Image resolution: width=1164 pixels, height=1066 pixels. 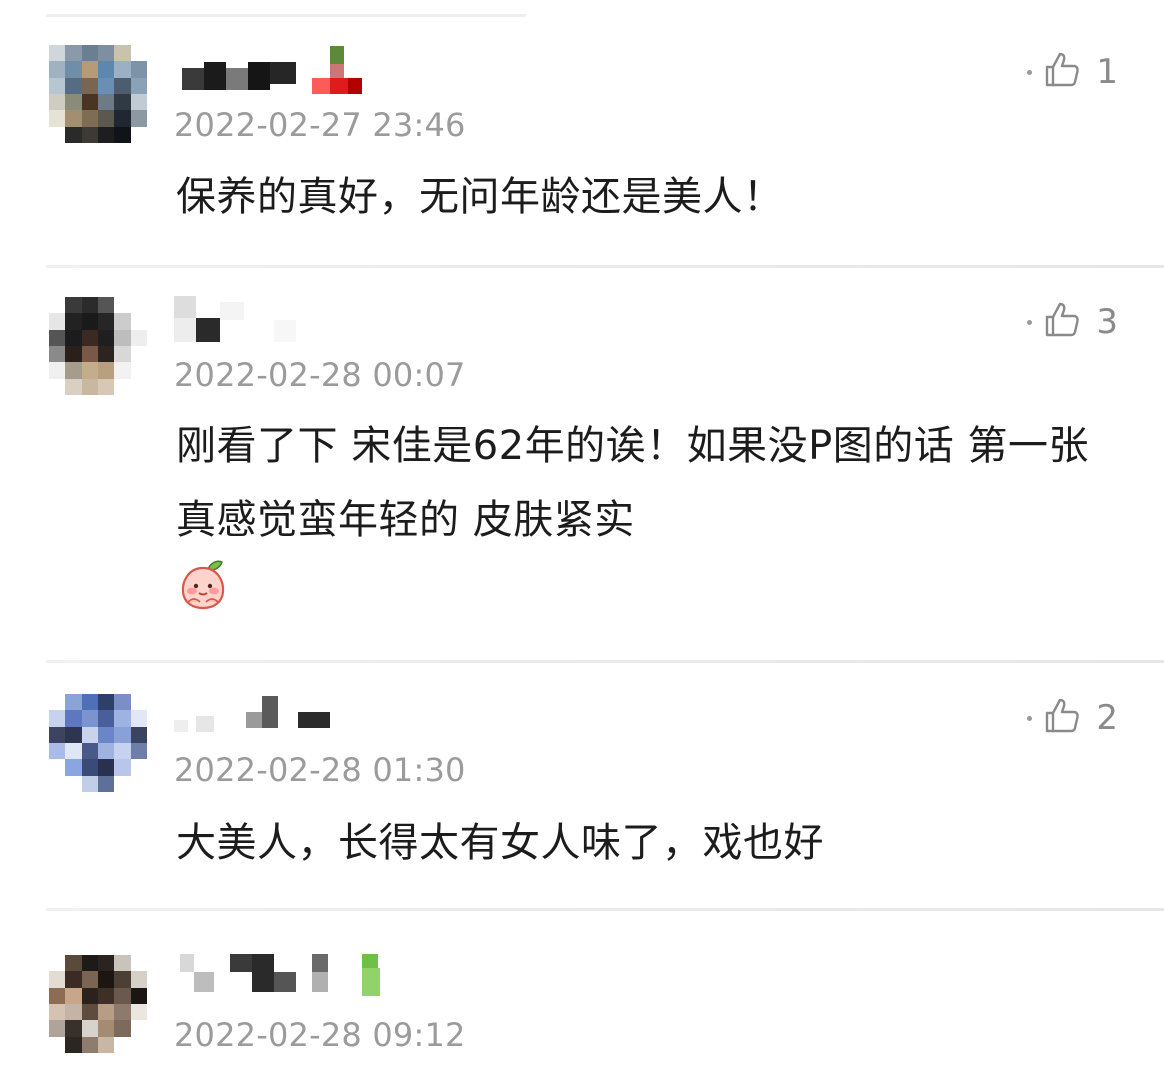 I want to click on comment-timestamp: 2022-02-28 09:12, so click(x=320, y=1035).